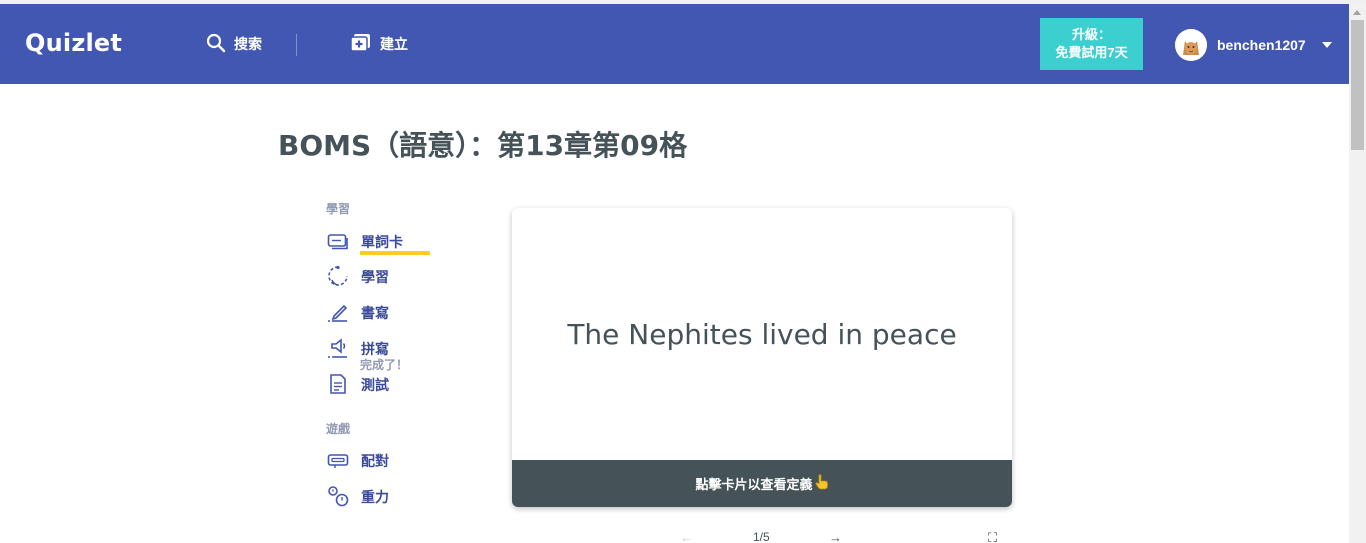 The height and width of the screenshot is (543, 1366). Describe the element at coordinates (821, 483) in the screenshot. I see `pointer-hand-icon` at that location.